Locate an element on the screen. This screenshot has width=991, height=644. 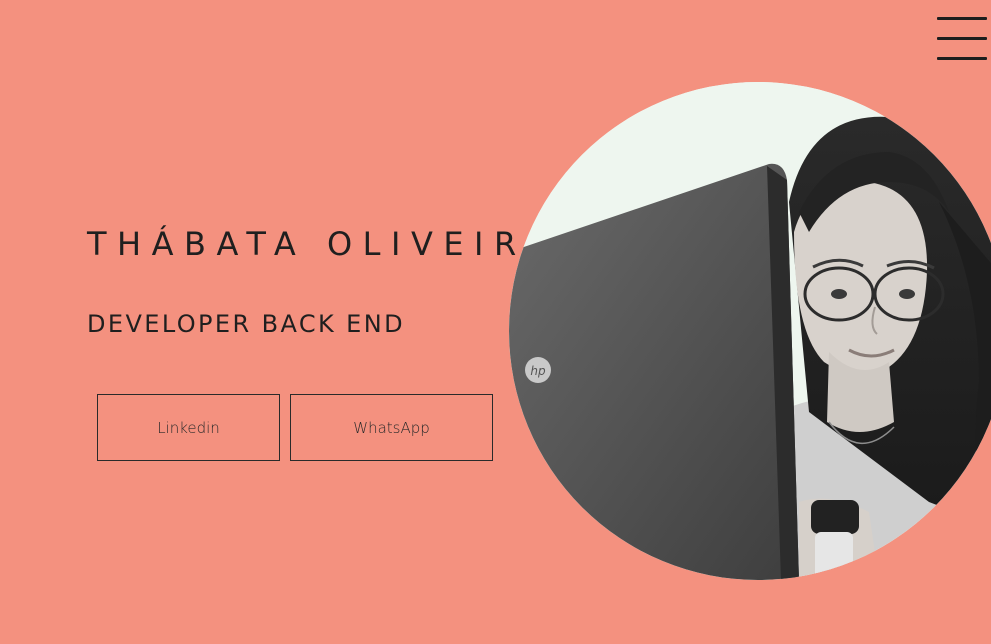
whatsapp-button: WhatsApp is located at coordinates (391, 427).